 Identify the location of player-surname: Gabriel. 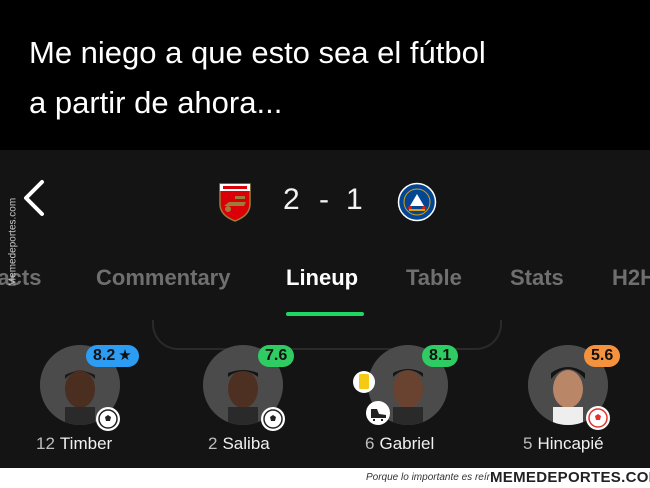
(407, 443).